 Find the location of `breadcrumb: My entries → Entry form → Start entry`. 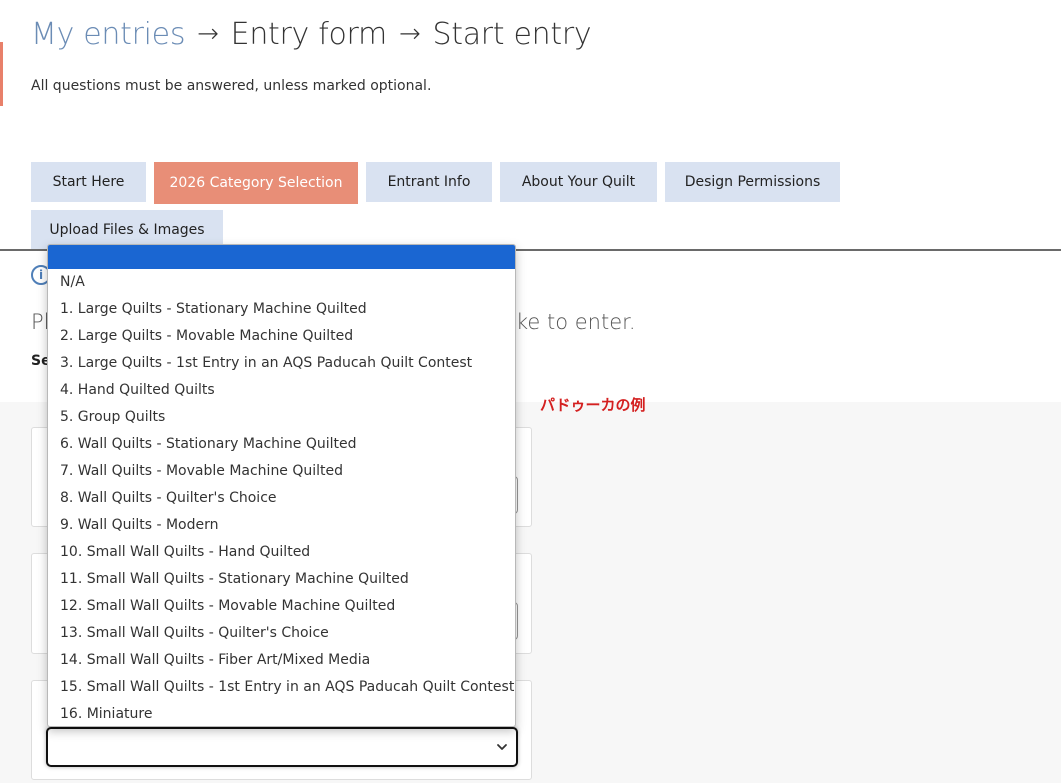

breadcrumb: My entries → Entry form → Start entry is located at coordinates (311, 34).